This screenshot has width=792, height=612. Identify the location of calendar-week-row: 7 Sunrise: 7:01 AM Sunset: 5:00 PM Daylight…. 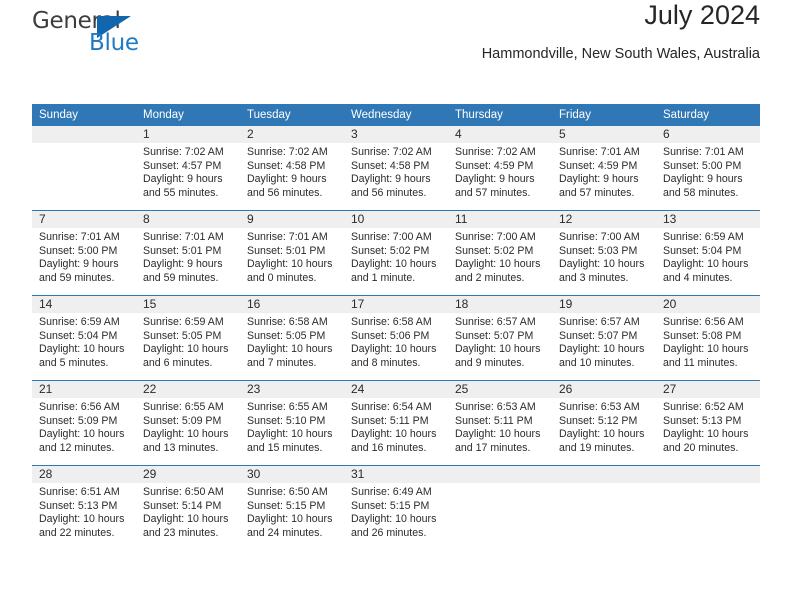
(396, 253).